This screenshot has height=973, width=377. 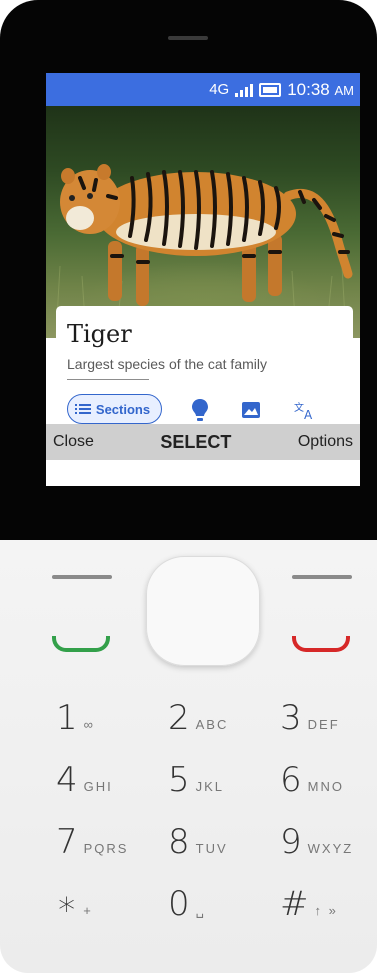 I want to click on key-letters: ↑ », so click(x=326, y=910).